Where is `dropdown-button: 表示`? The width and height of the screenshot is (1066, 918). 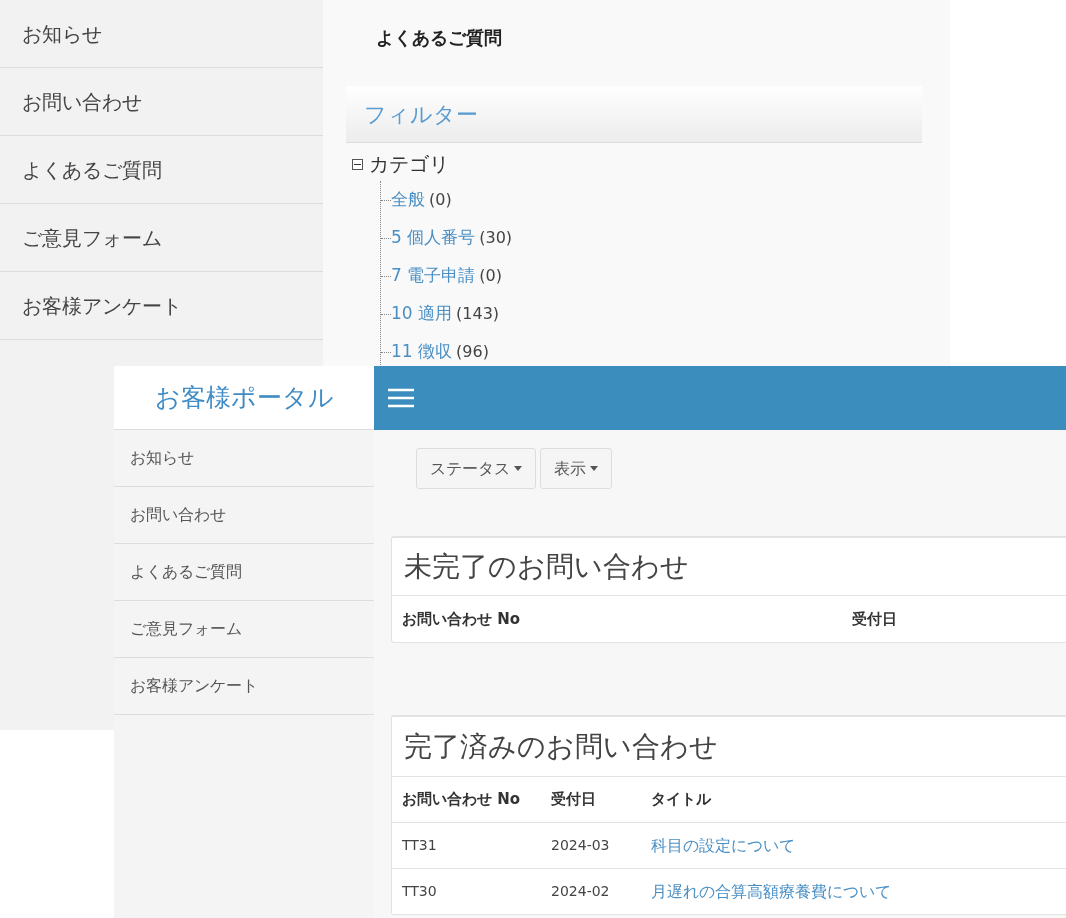
dropdown-button: 表示 is located at coordinates (576, 468).